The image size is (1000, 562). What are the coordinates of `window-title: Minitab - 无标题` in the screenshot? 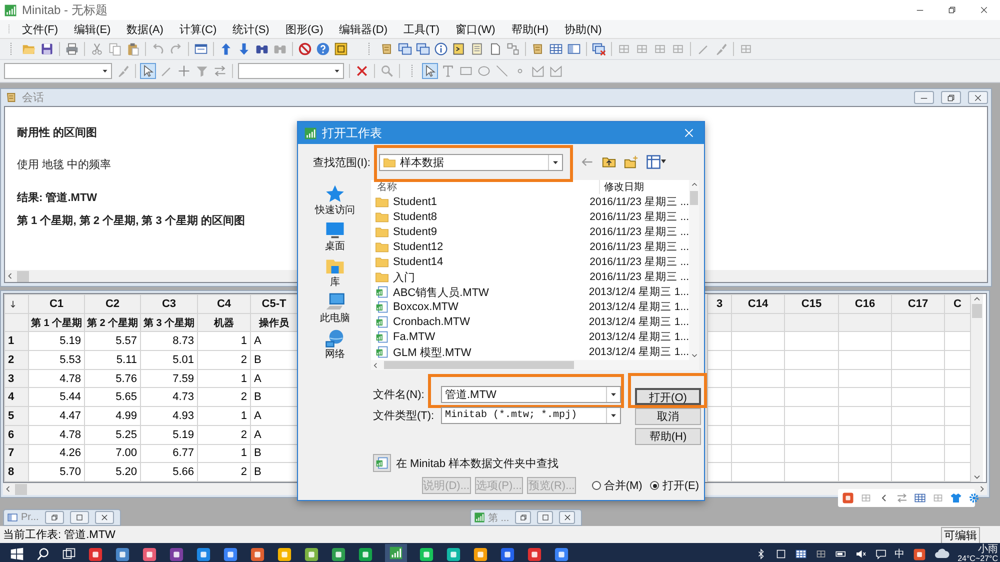 It's located at (65, 10).